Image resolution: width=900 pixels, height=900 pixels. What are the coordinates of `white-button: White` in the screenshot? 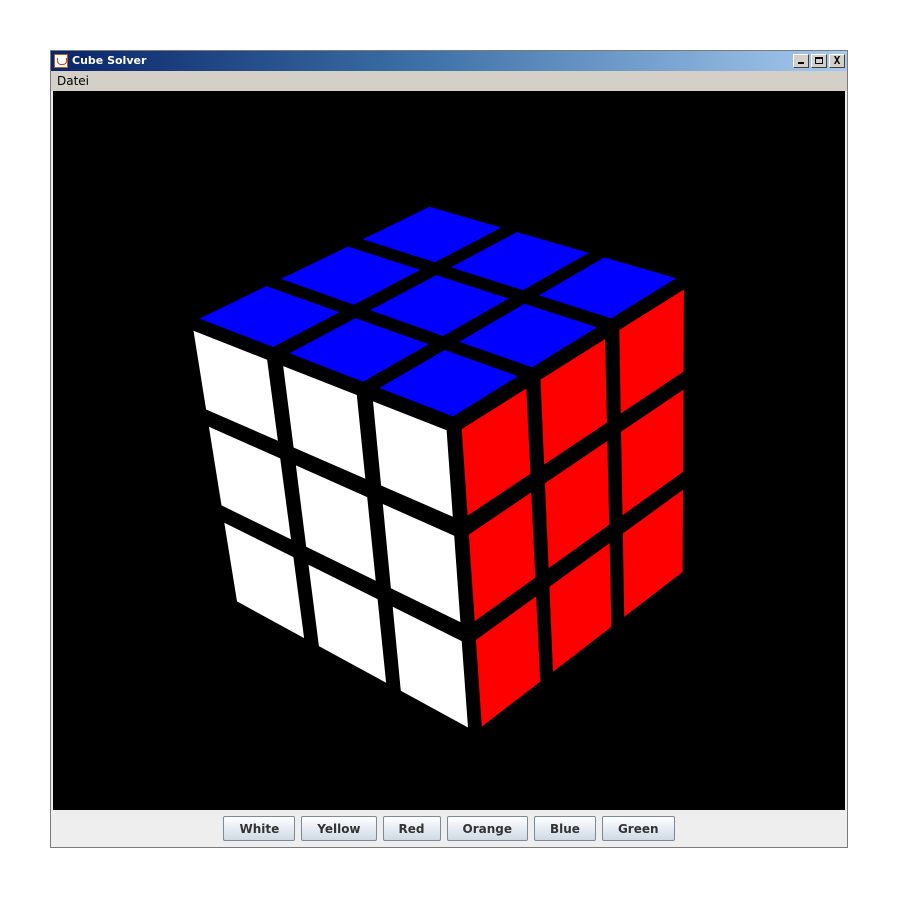 It's located at (259, 828).